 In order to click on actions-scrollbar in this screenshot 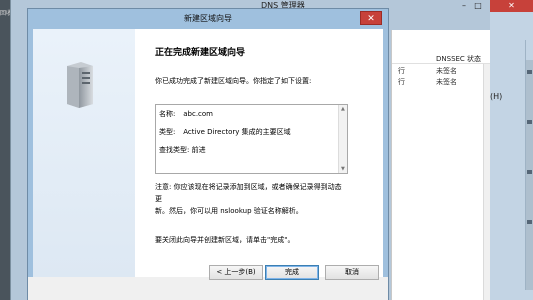, I will do `click(529, 175)`.